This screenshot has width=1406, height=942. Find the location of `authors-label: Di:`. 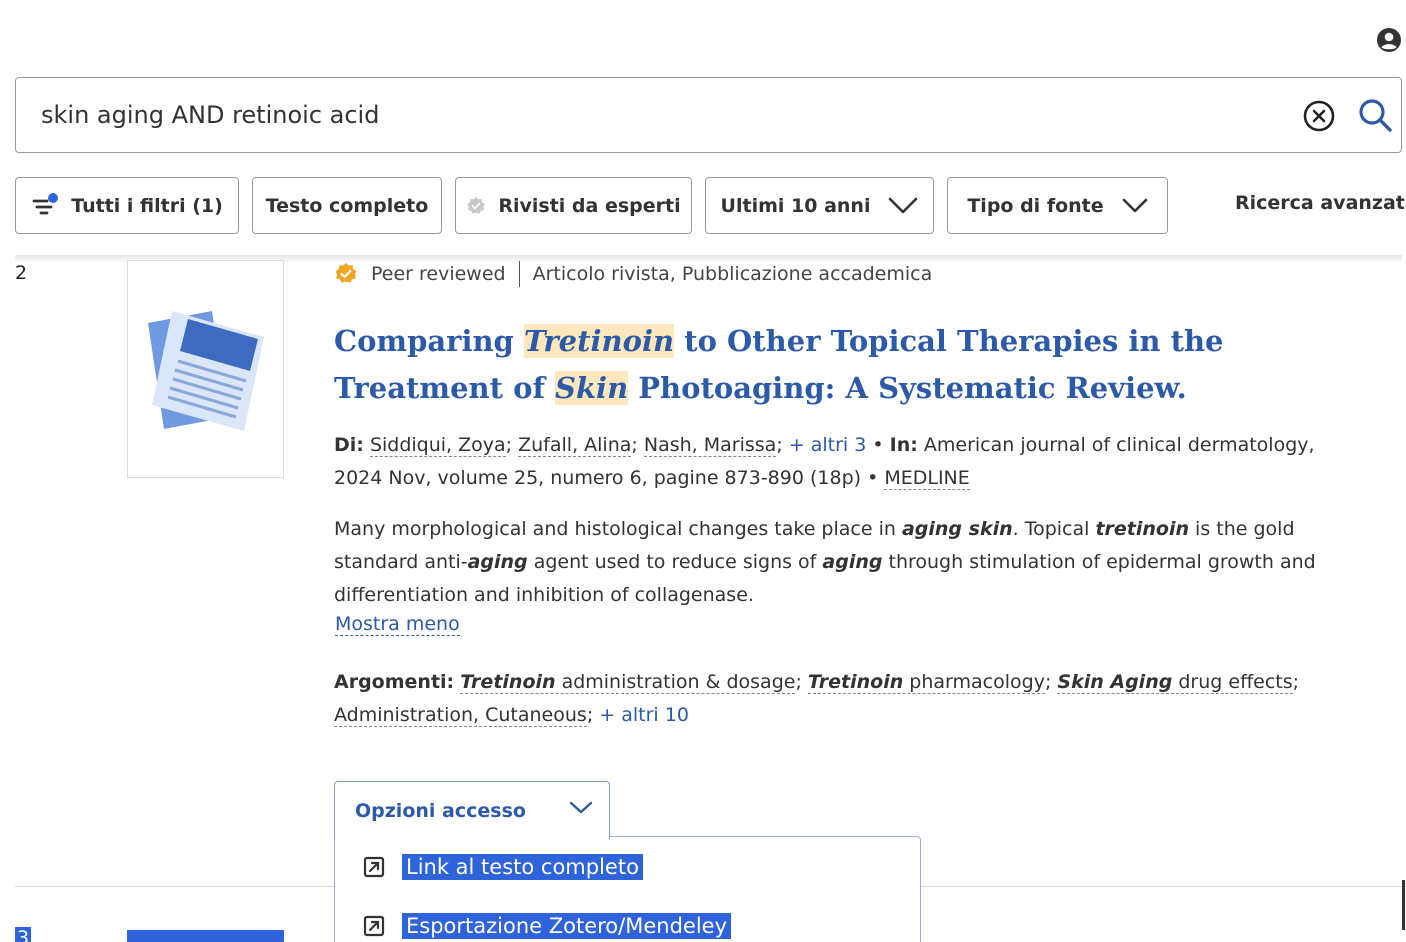

authors-label: Di: is located at coordinates (349, 445).